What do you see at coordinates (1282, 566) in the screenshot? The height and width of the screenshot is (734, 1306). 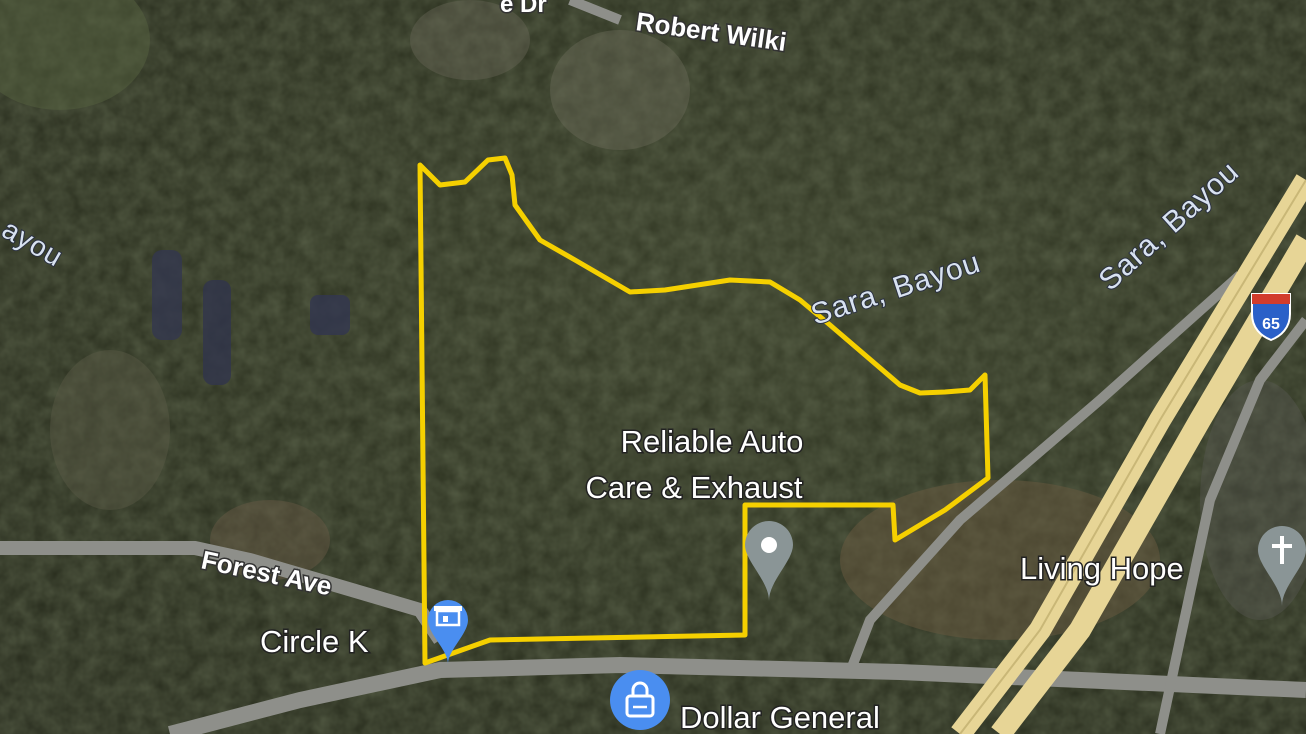 I see `church-pin-icon` at bounding box center [1282, 566].